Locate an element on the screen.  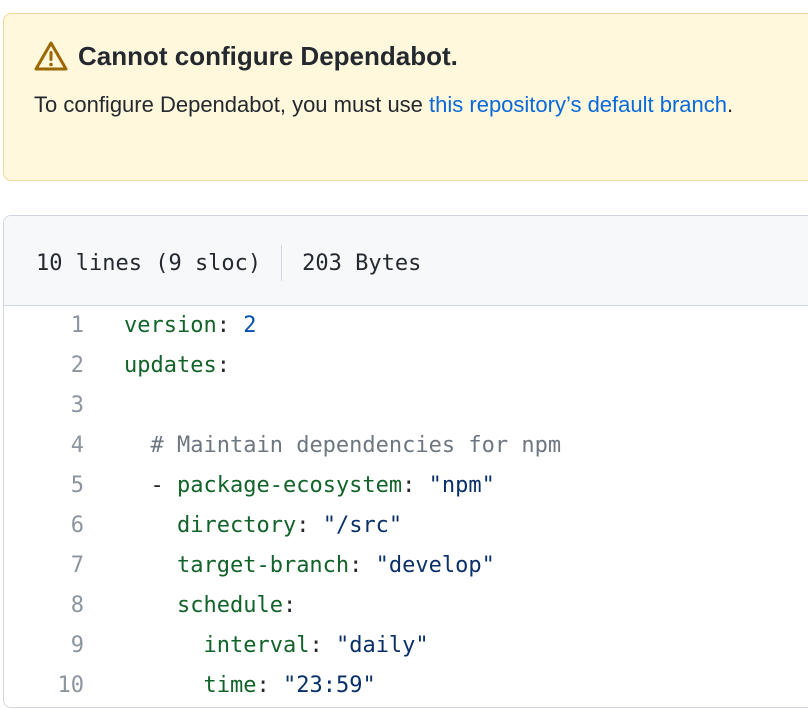
line-content: target-branch: "develop" is located at coordinates (309, 566).